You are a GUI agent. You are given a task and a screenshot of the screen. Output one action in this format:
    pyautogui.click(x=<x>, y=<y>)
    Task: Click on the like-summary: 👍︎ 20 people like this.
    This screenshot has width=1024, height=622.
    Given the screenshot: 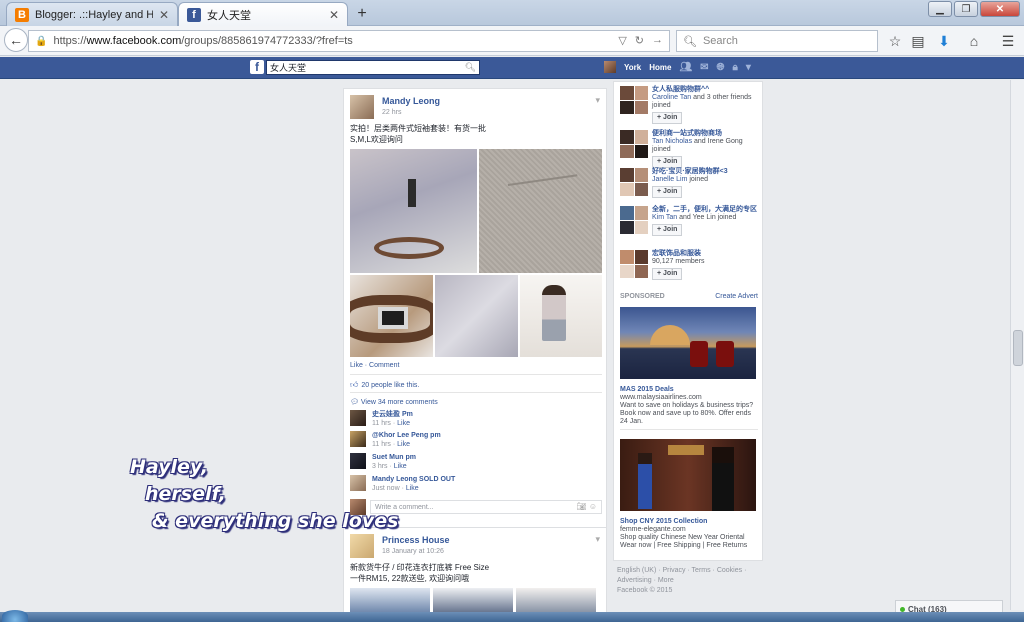 What is the action you would take?
    pyautogui.click(x=384, y=385)
    